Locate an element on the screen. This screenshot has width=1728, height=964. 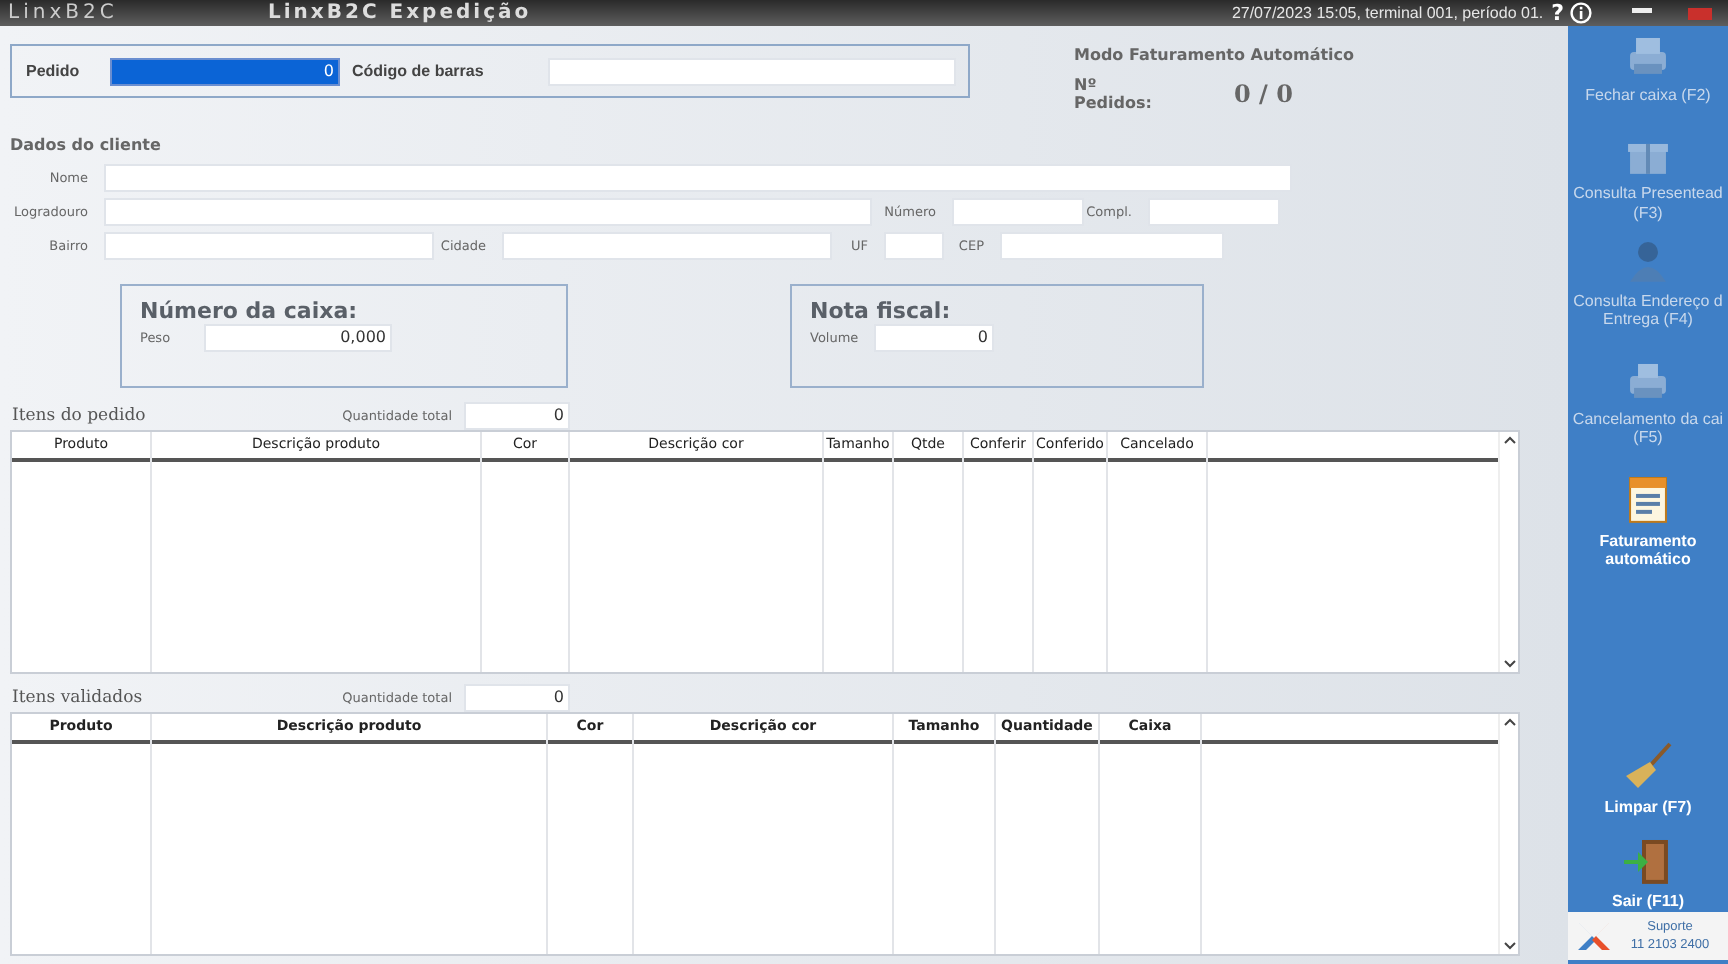
window-title: LinxB2C Expedição is located at coordinates (400, 13).